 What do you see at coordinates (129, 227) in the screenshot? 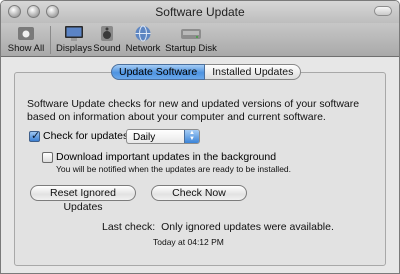
I see `last-check-label: Last check:` at bounding box center [129, 227].